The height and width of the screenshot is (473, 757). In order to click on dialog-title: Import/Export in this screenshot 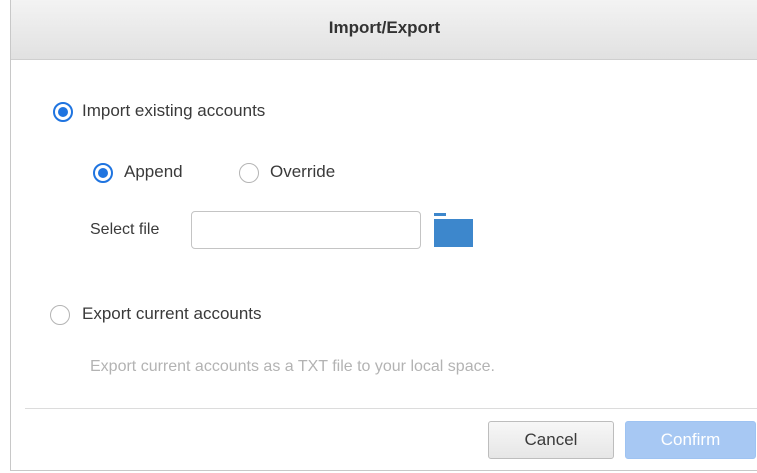, I will do `click(384, 27)`.